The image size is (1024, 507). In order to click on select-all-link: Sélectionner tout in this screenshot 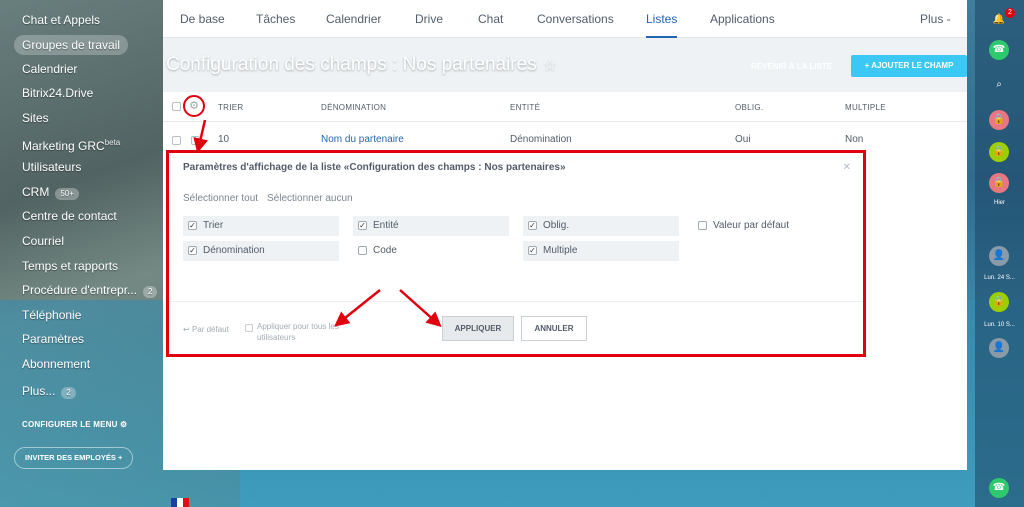, I will do `click(220, 198)`.